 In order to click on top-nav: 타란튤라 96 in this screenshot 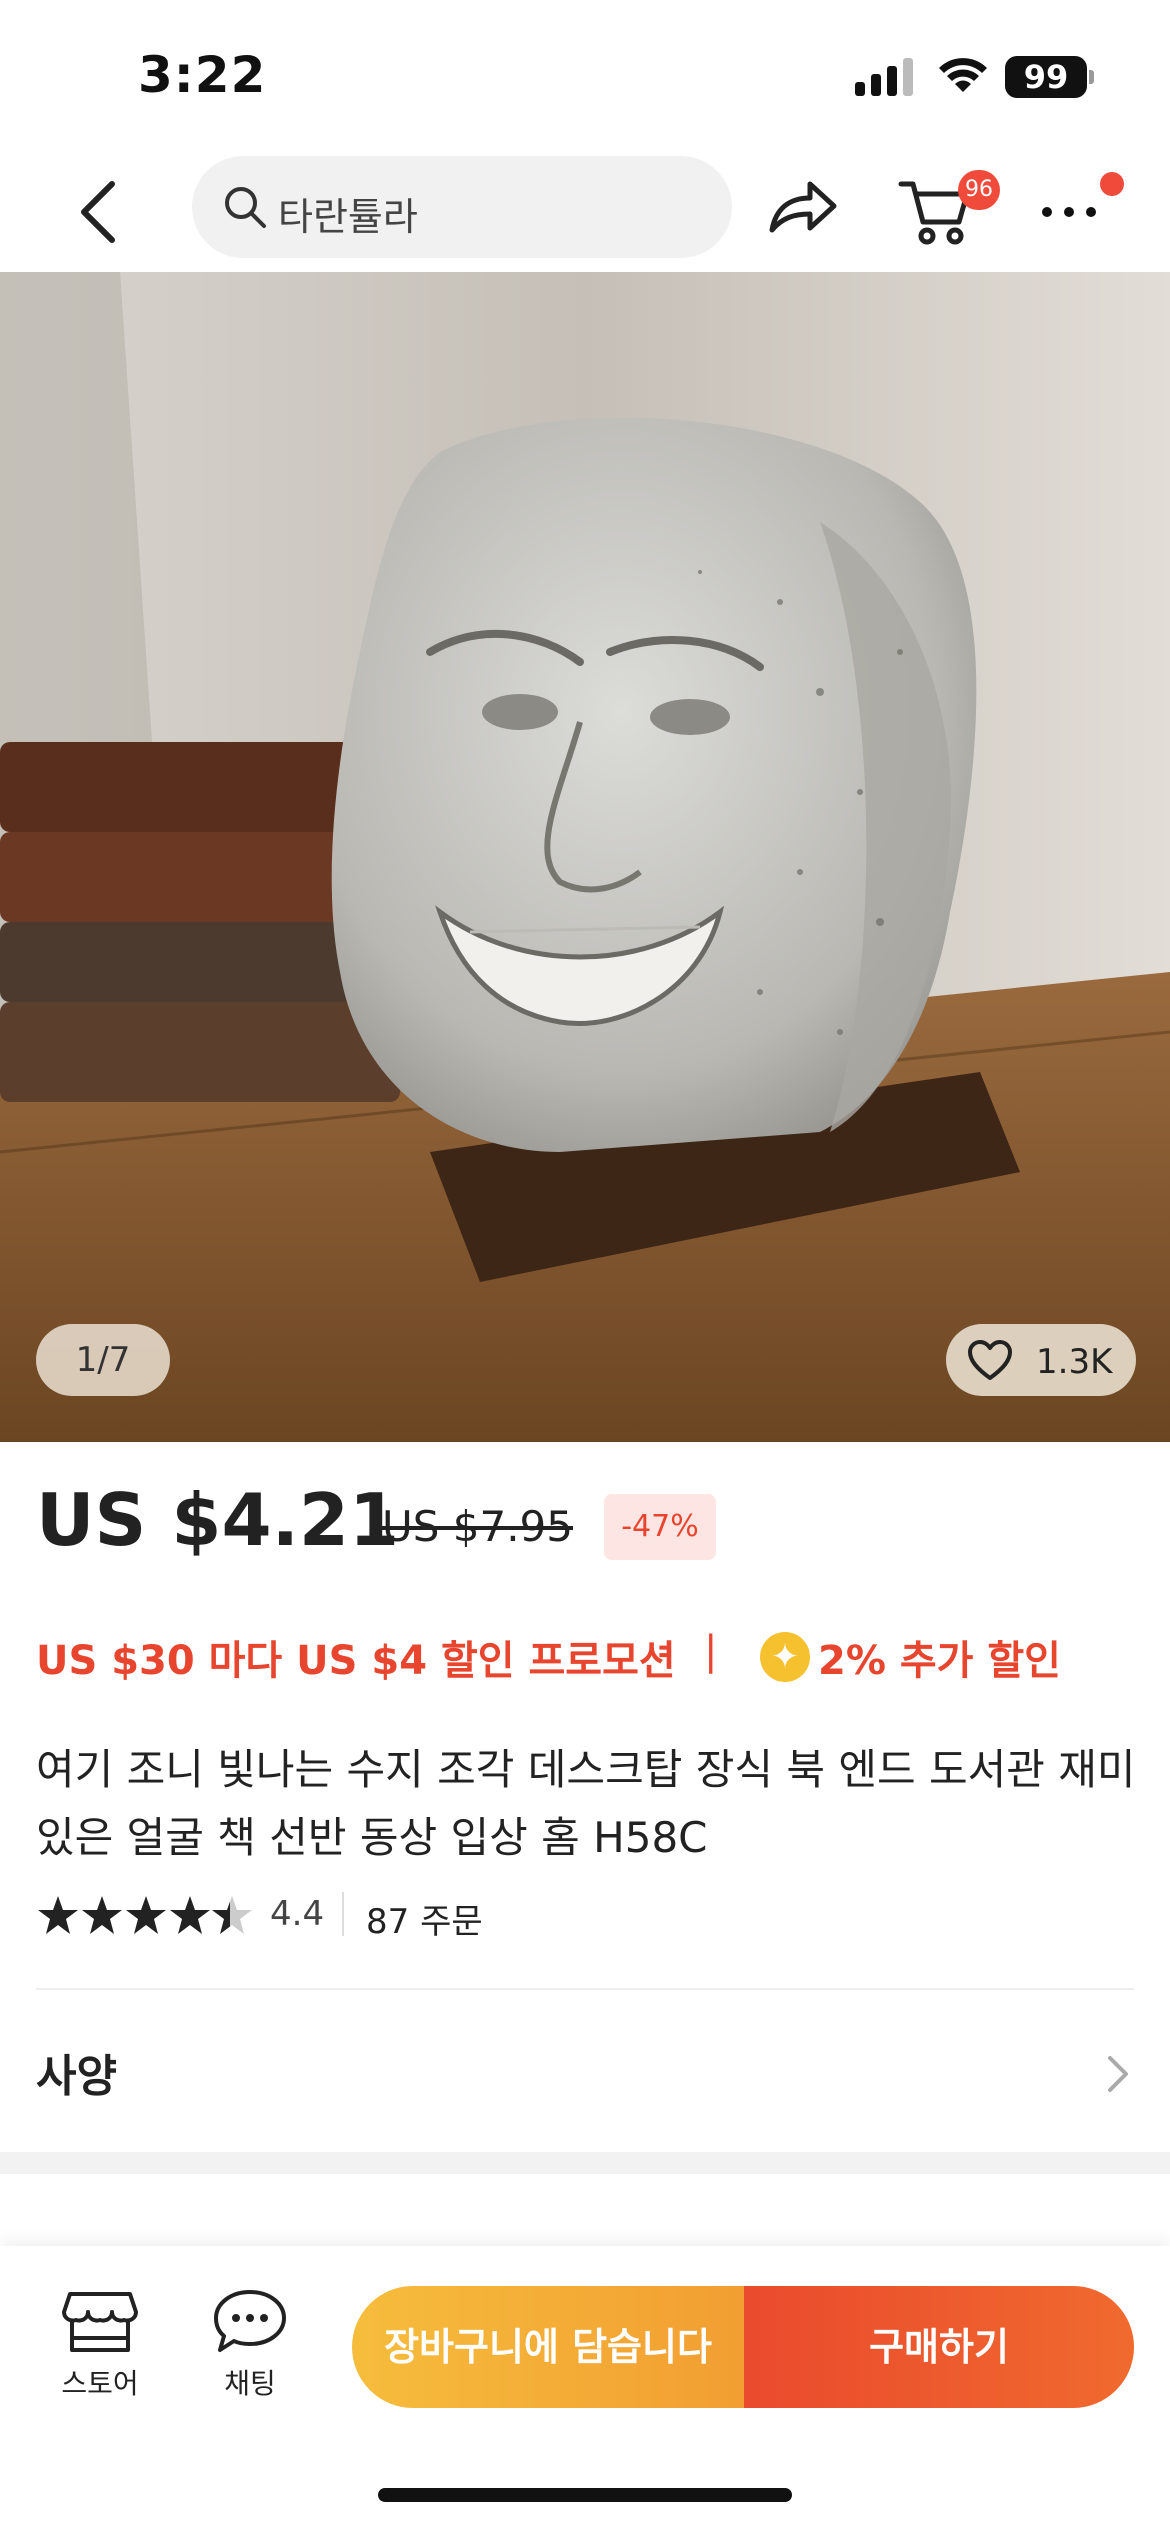, I will do `click(585, 211)`.